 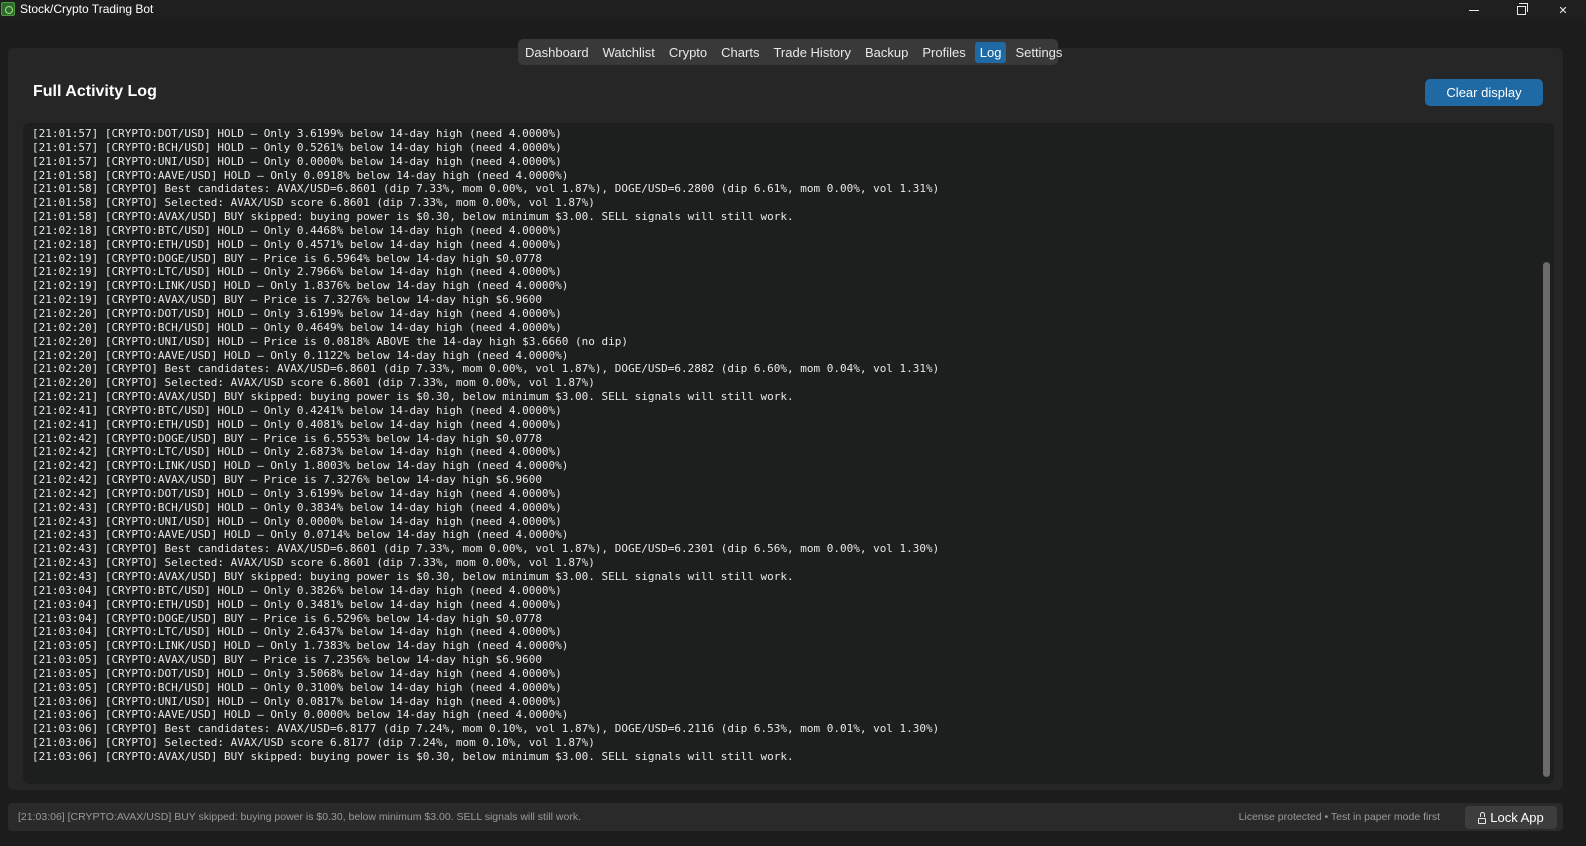 I want to click on page-title: Full Activity Log, so click(x=95, y=91).